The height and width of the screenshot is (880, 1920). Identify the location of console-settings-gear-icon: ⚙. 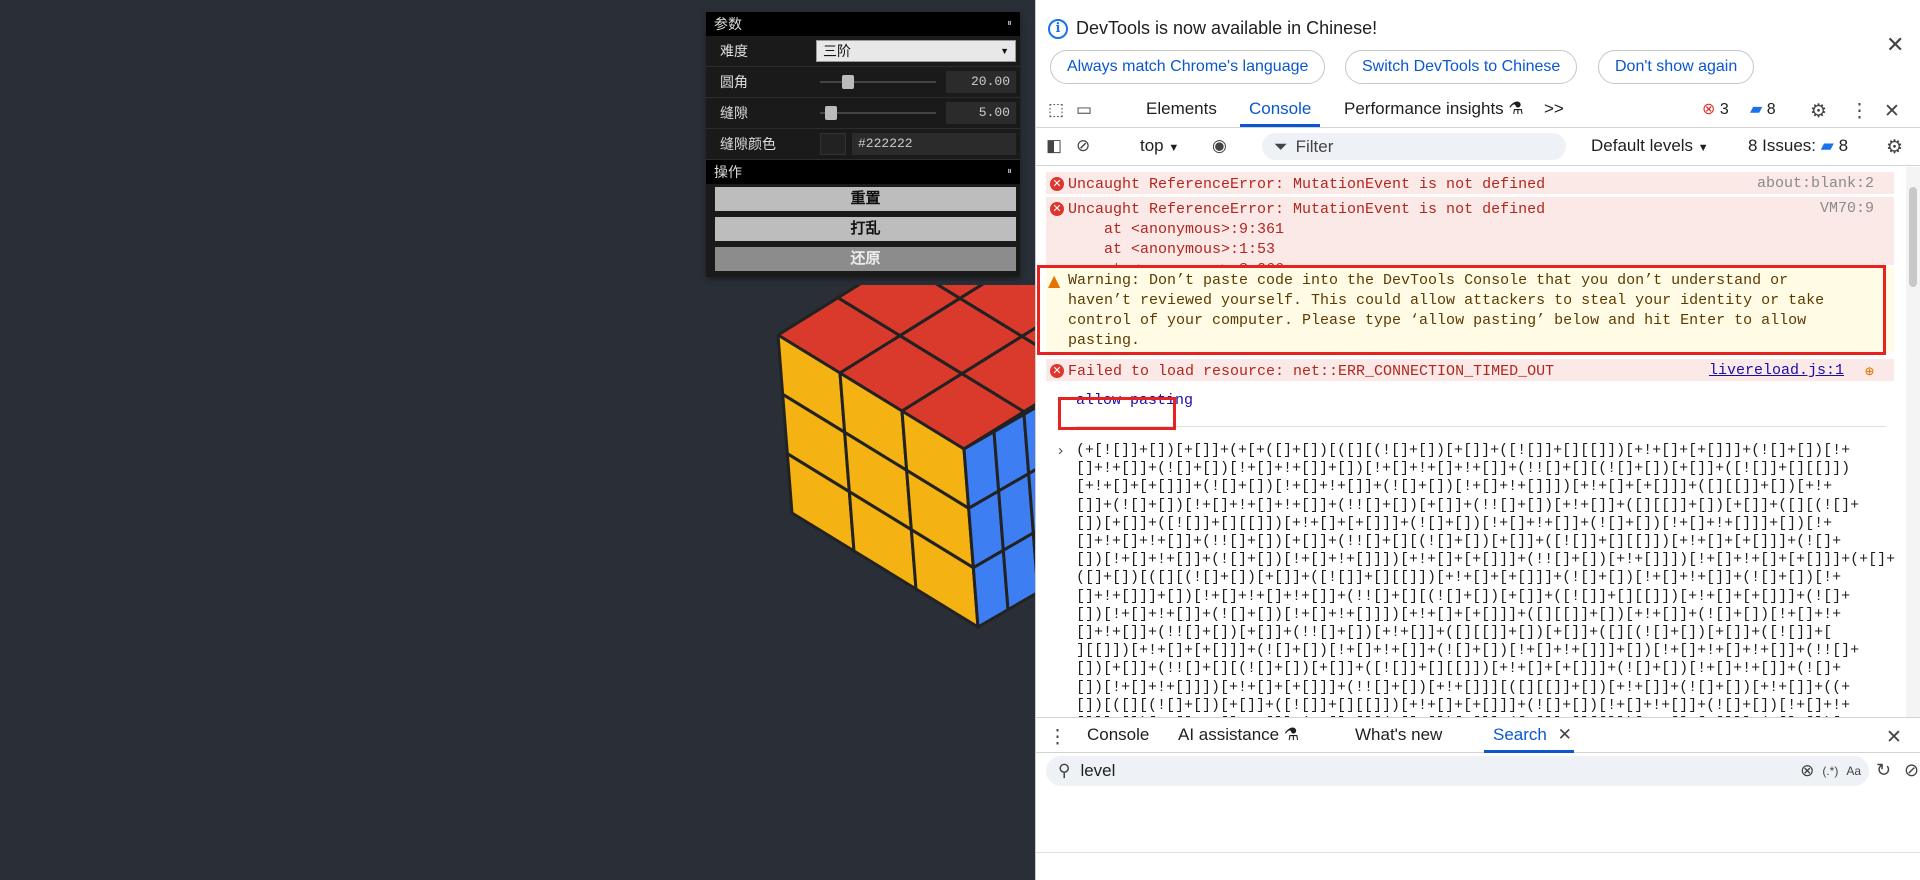
(1894, 147).